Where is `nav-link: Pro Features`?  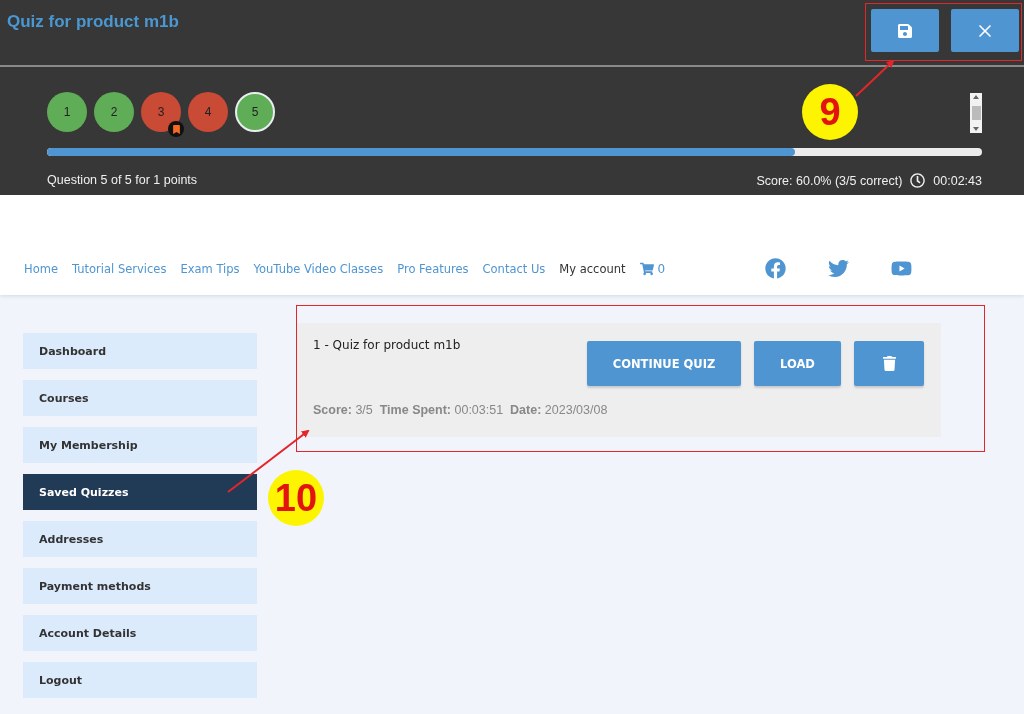 nav-link: Pro Features is located at coordinates (433, 268).